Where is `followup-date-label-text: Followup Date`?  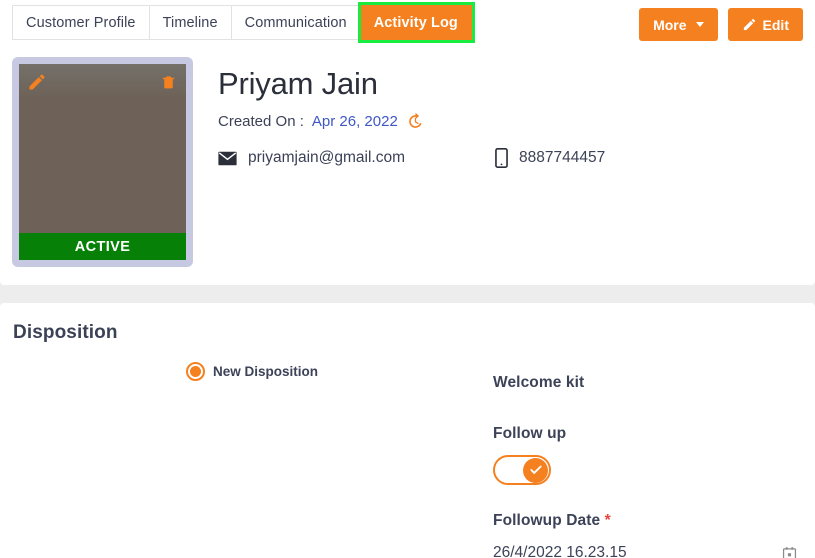 followup-date-label-text: Followup Date is located at coordinates (547, 520).